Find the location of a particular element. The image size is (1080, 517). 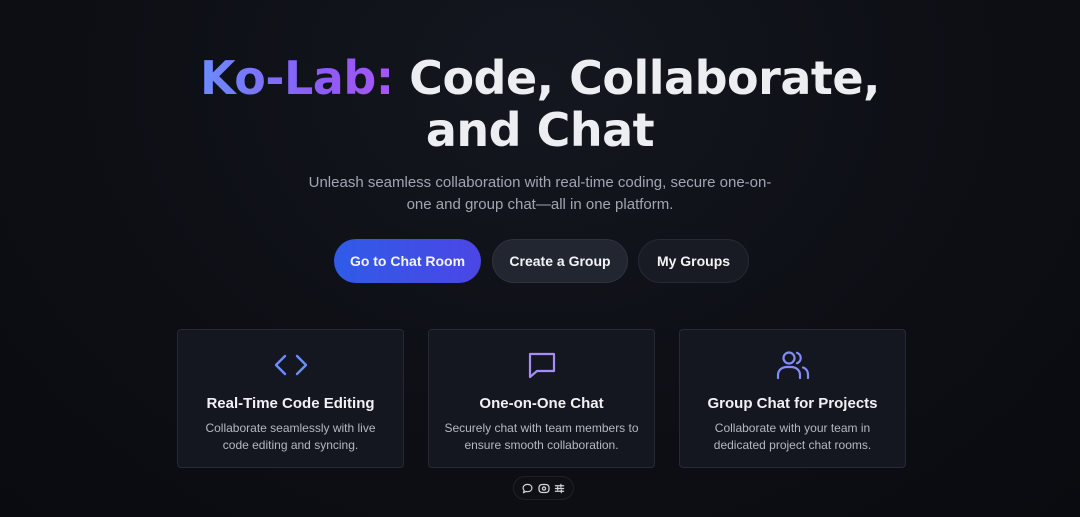

hero-title-line1: Code, Collaborate, is located at coordinates (637, 78).